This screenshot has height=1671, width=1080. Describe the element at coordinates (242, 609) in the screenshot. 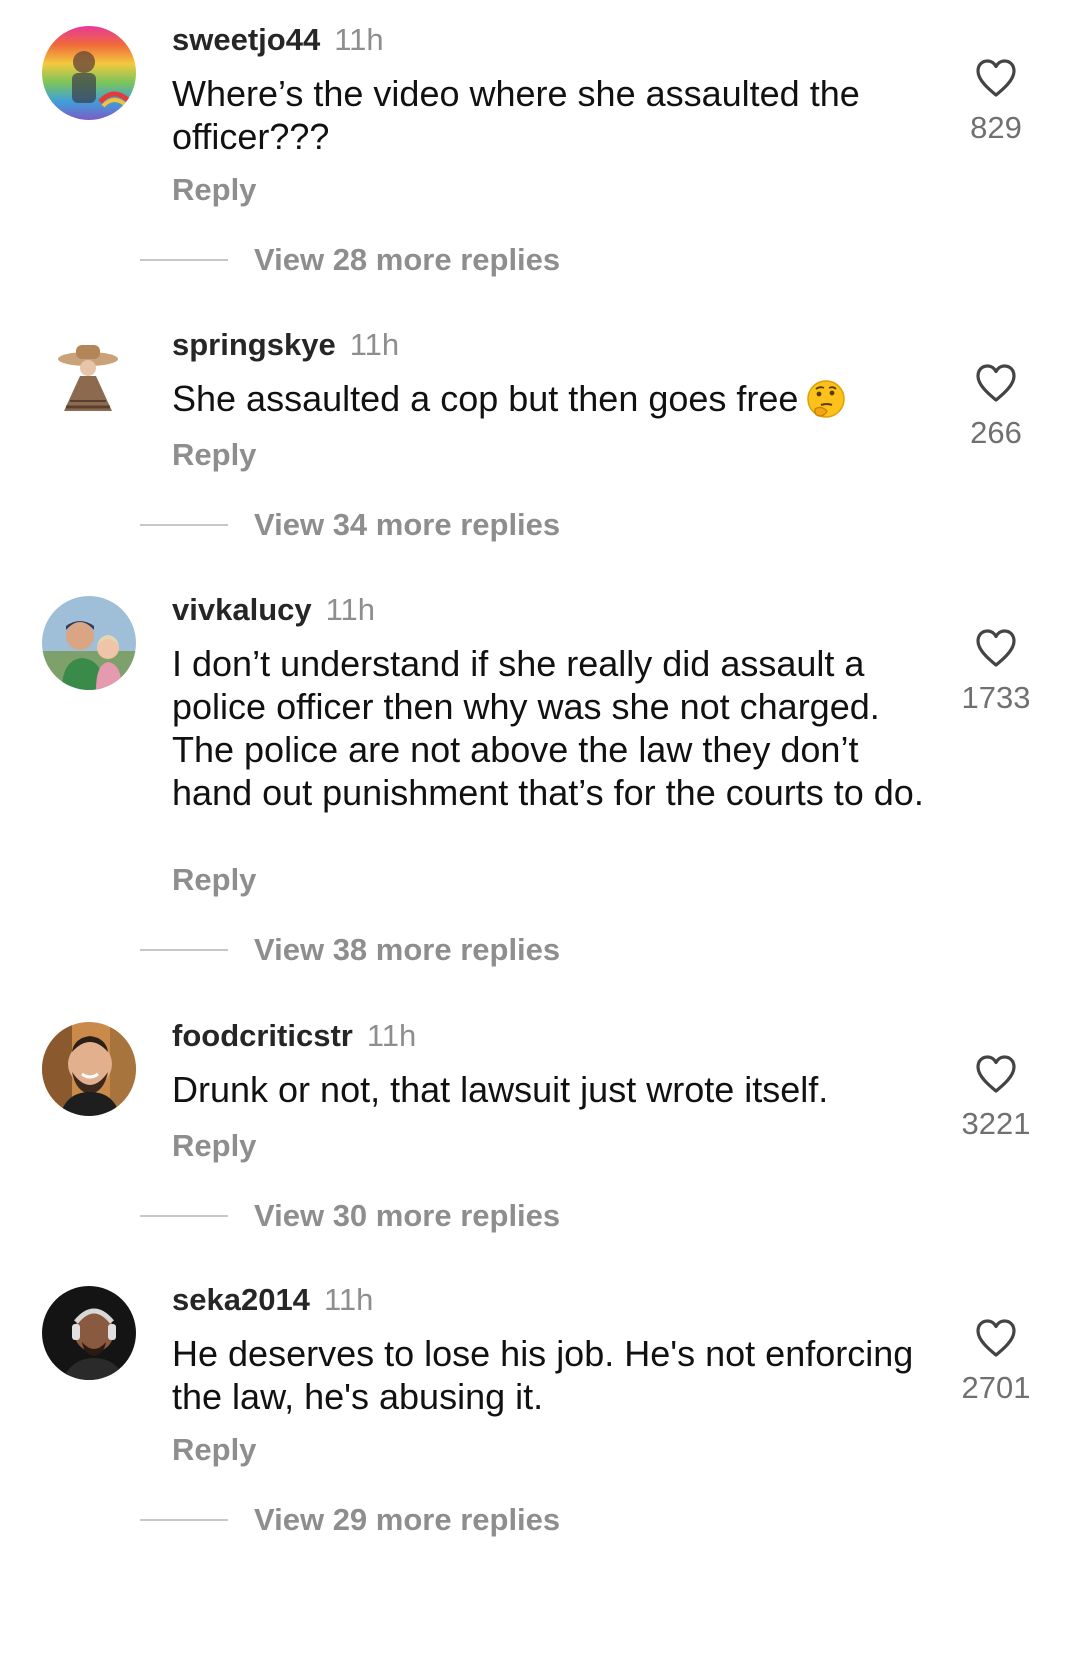

I see `username: vivkalucy` at that location.